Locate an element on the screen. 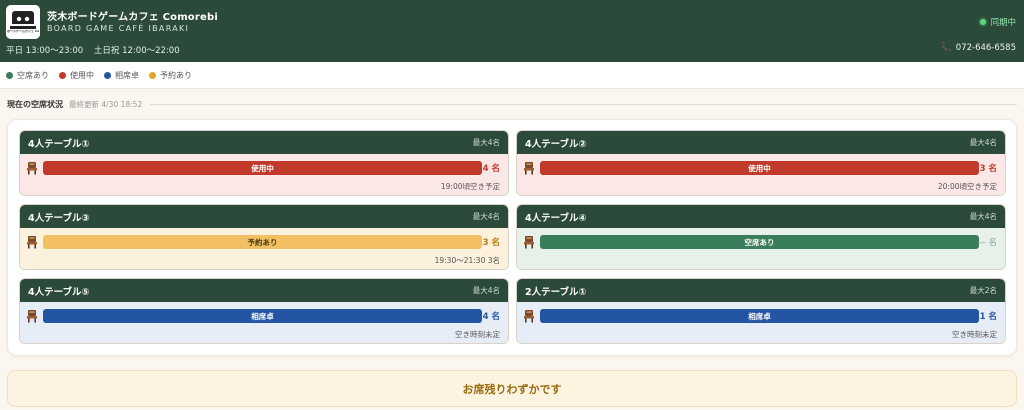 The image size is (1024, 410). table-card: 2人テーブル① 最大2名 相席卓 1 名 空き時刻未定 is located at coordinates (761, 311).